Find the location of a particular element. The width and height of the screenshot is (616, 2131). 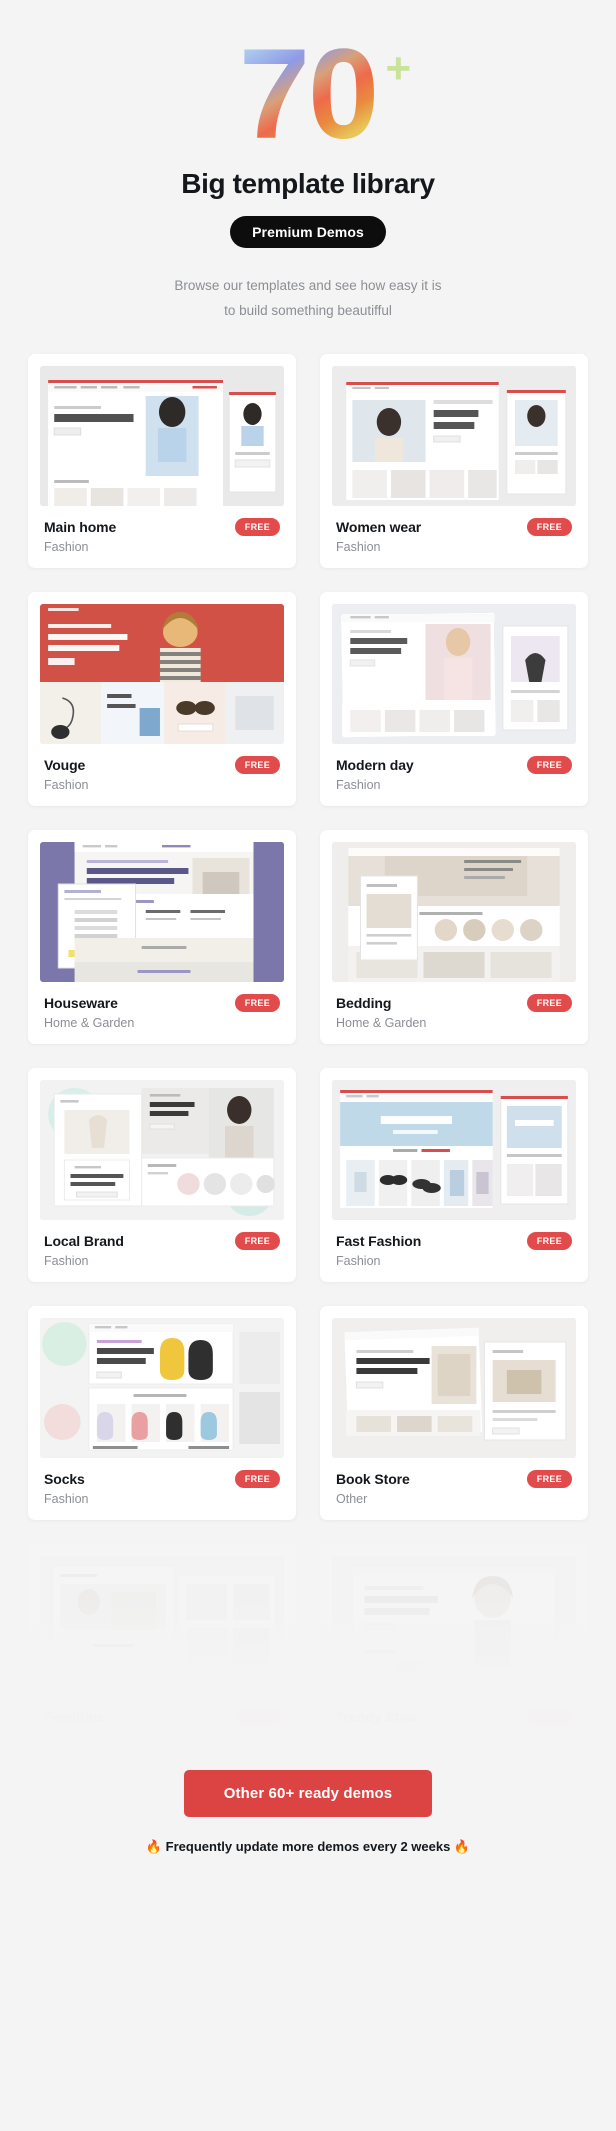

demo-card: Bedding FREE Home & Garden is located at coordinates (454, 937).